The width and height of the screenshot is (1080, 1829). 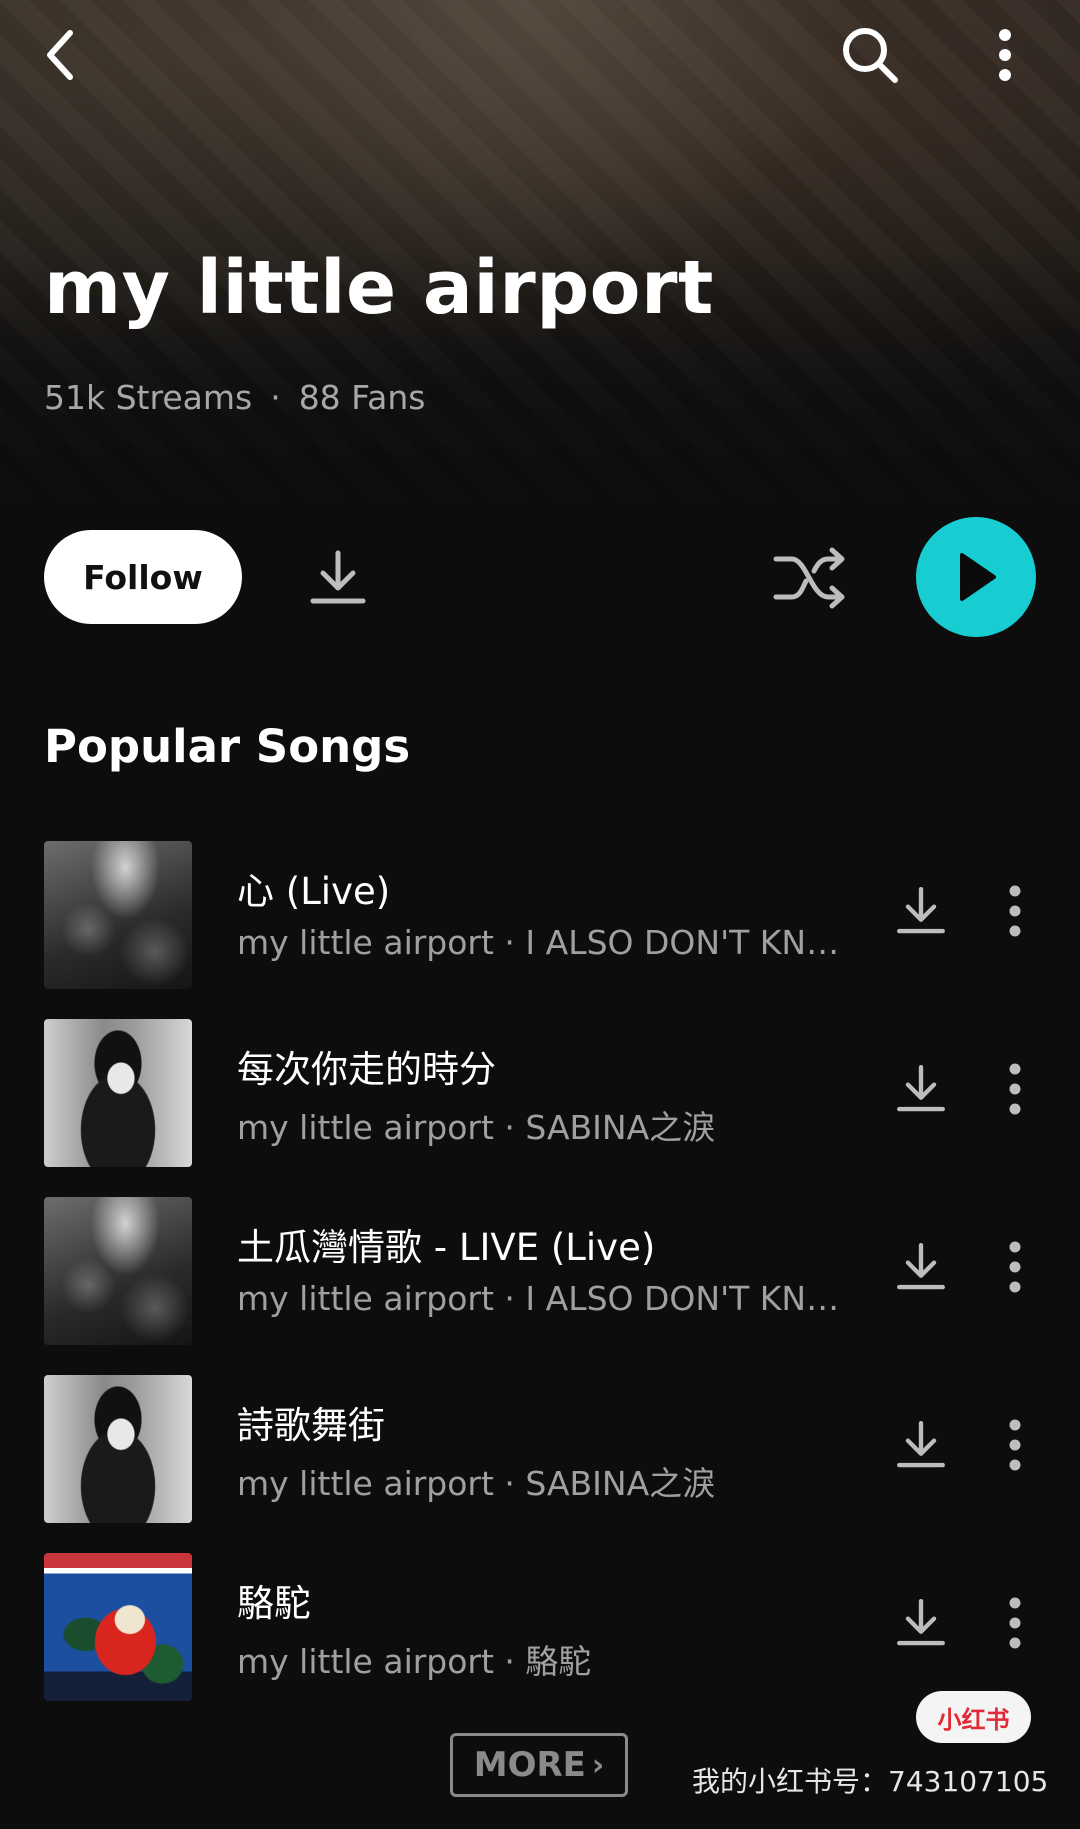 I want to click on song-subtitle: my little airport · 駱駝, so click(x=414, y=1661).